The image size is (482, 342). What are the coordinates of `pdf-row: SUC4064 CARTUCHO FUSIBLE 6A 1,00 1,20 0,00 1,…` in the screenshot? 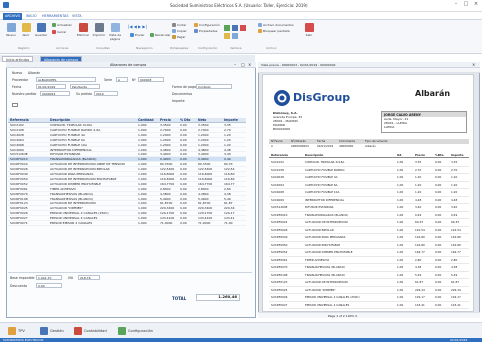 It's located at (369, 185).